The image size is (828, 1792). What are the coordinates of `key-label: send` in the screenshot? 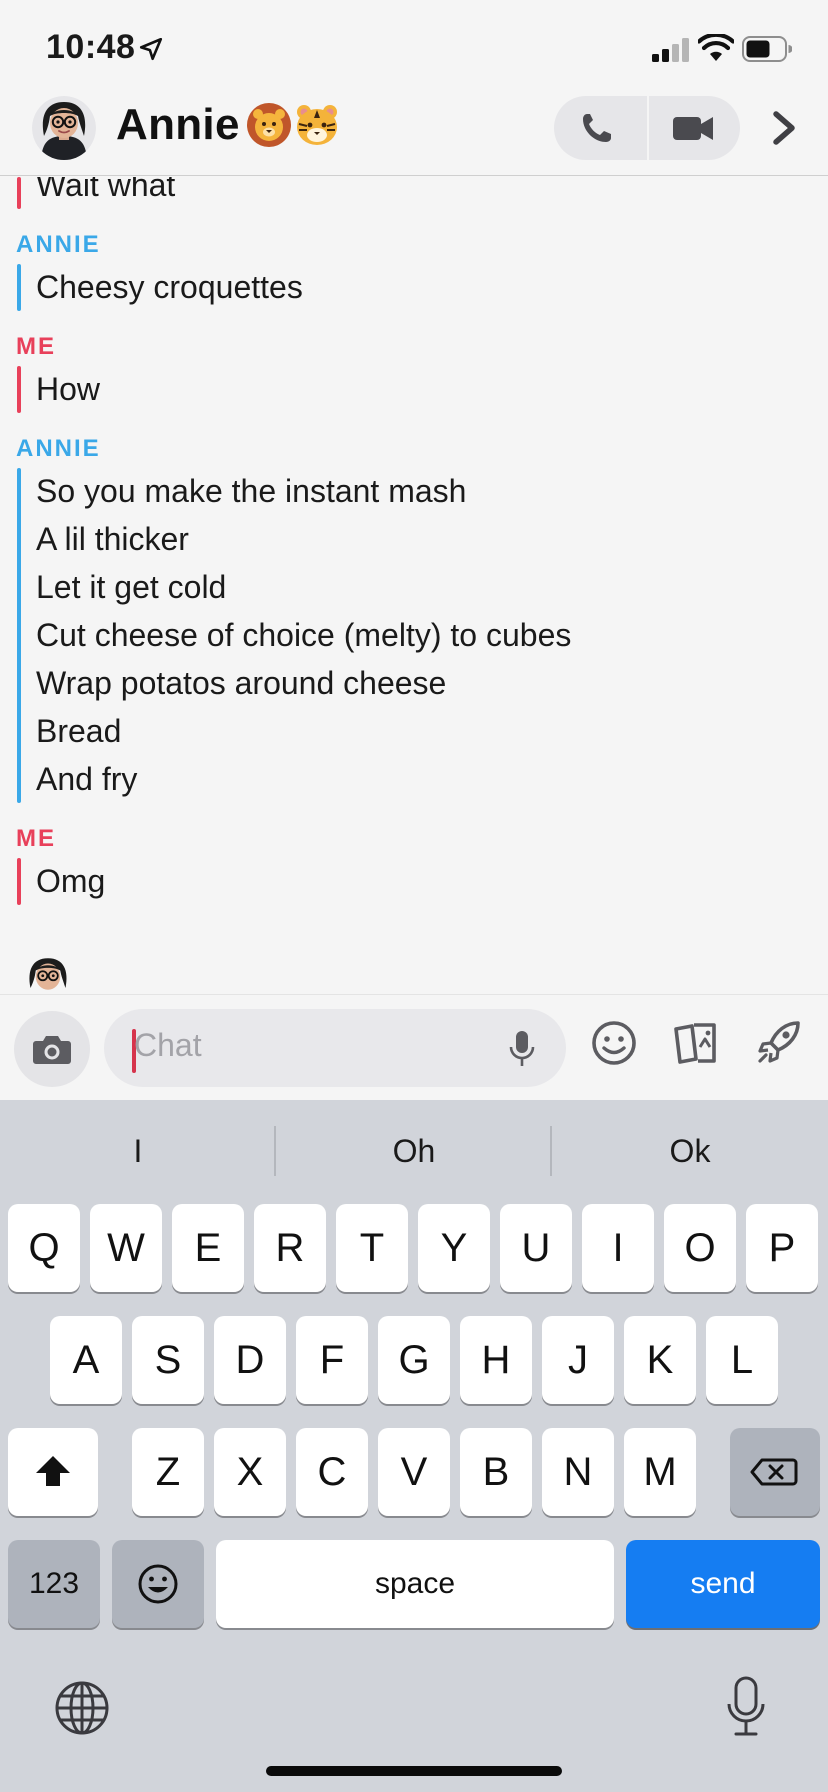 It's located at (723, 1583).